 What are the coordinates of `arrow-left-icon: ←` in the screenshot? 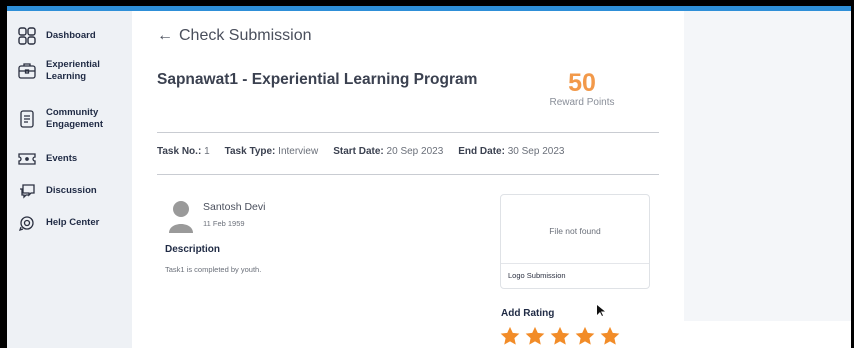 It's located at (165, 35).